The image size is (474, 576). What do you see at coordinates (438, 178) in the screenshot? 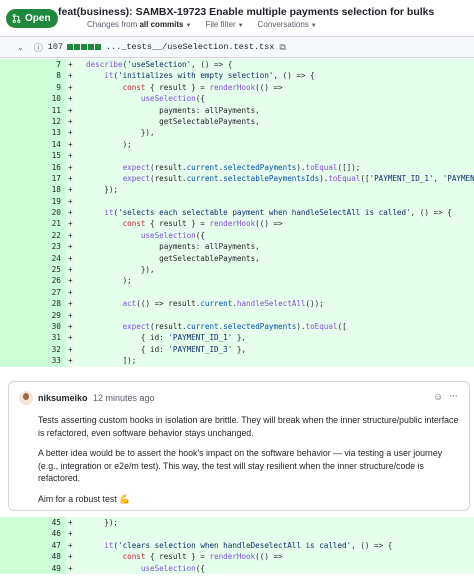
I see `code-token: ,` at bounding box center [438, 178].